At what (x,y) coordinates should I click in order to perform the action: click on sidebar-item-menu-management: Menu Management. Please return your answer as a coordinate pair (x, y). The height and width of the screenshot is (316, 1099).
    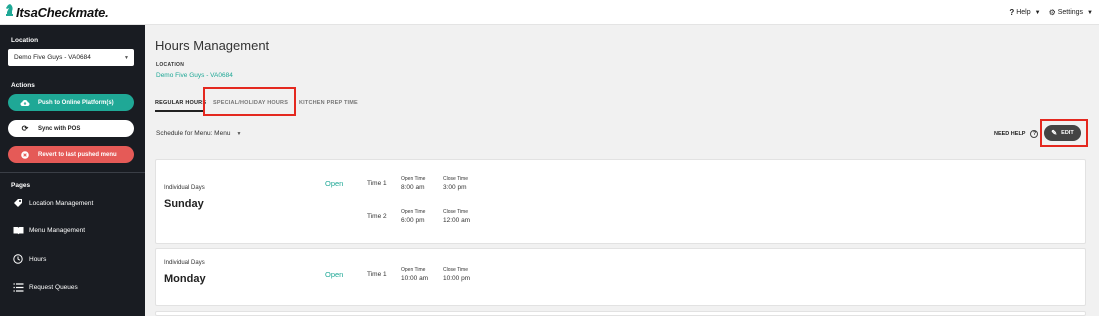
    Looking at the image, I should click on (48, 230).